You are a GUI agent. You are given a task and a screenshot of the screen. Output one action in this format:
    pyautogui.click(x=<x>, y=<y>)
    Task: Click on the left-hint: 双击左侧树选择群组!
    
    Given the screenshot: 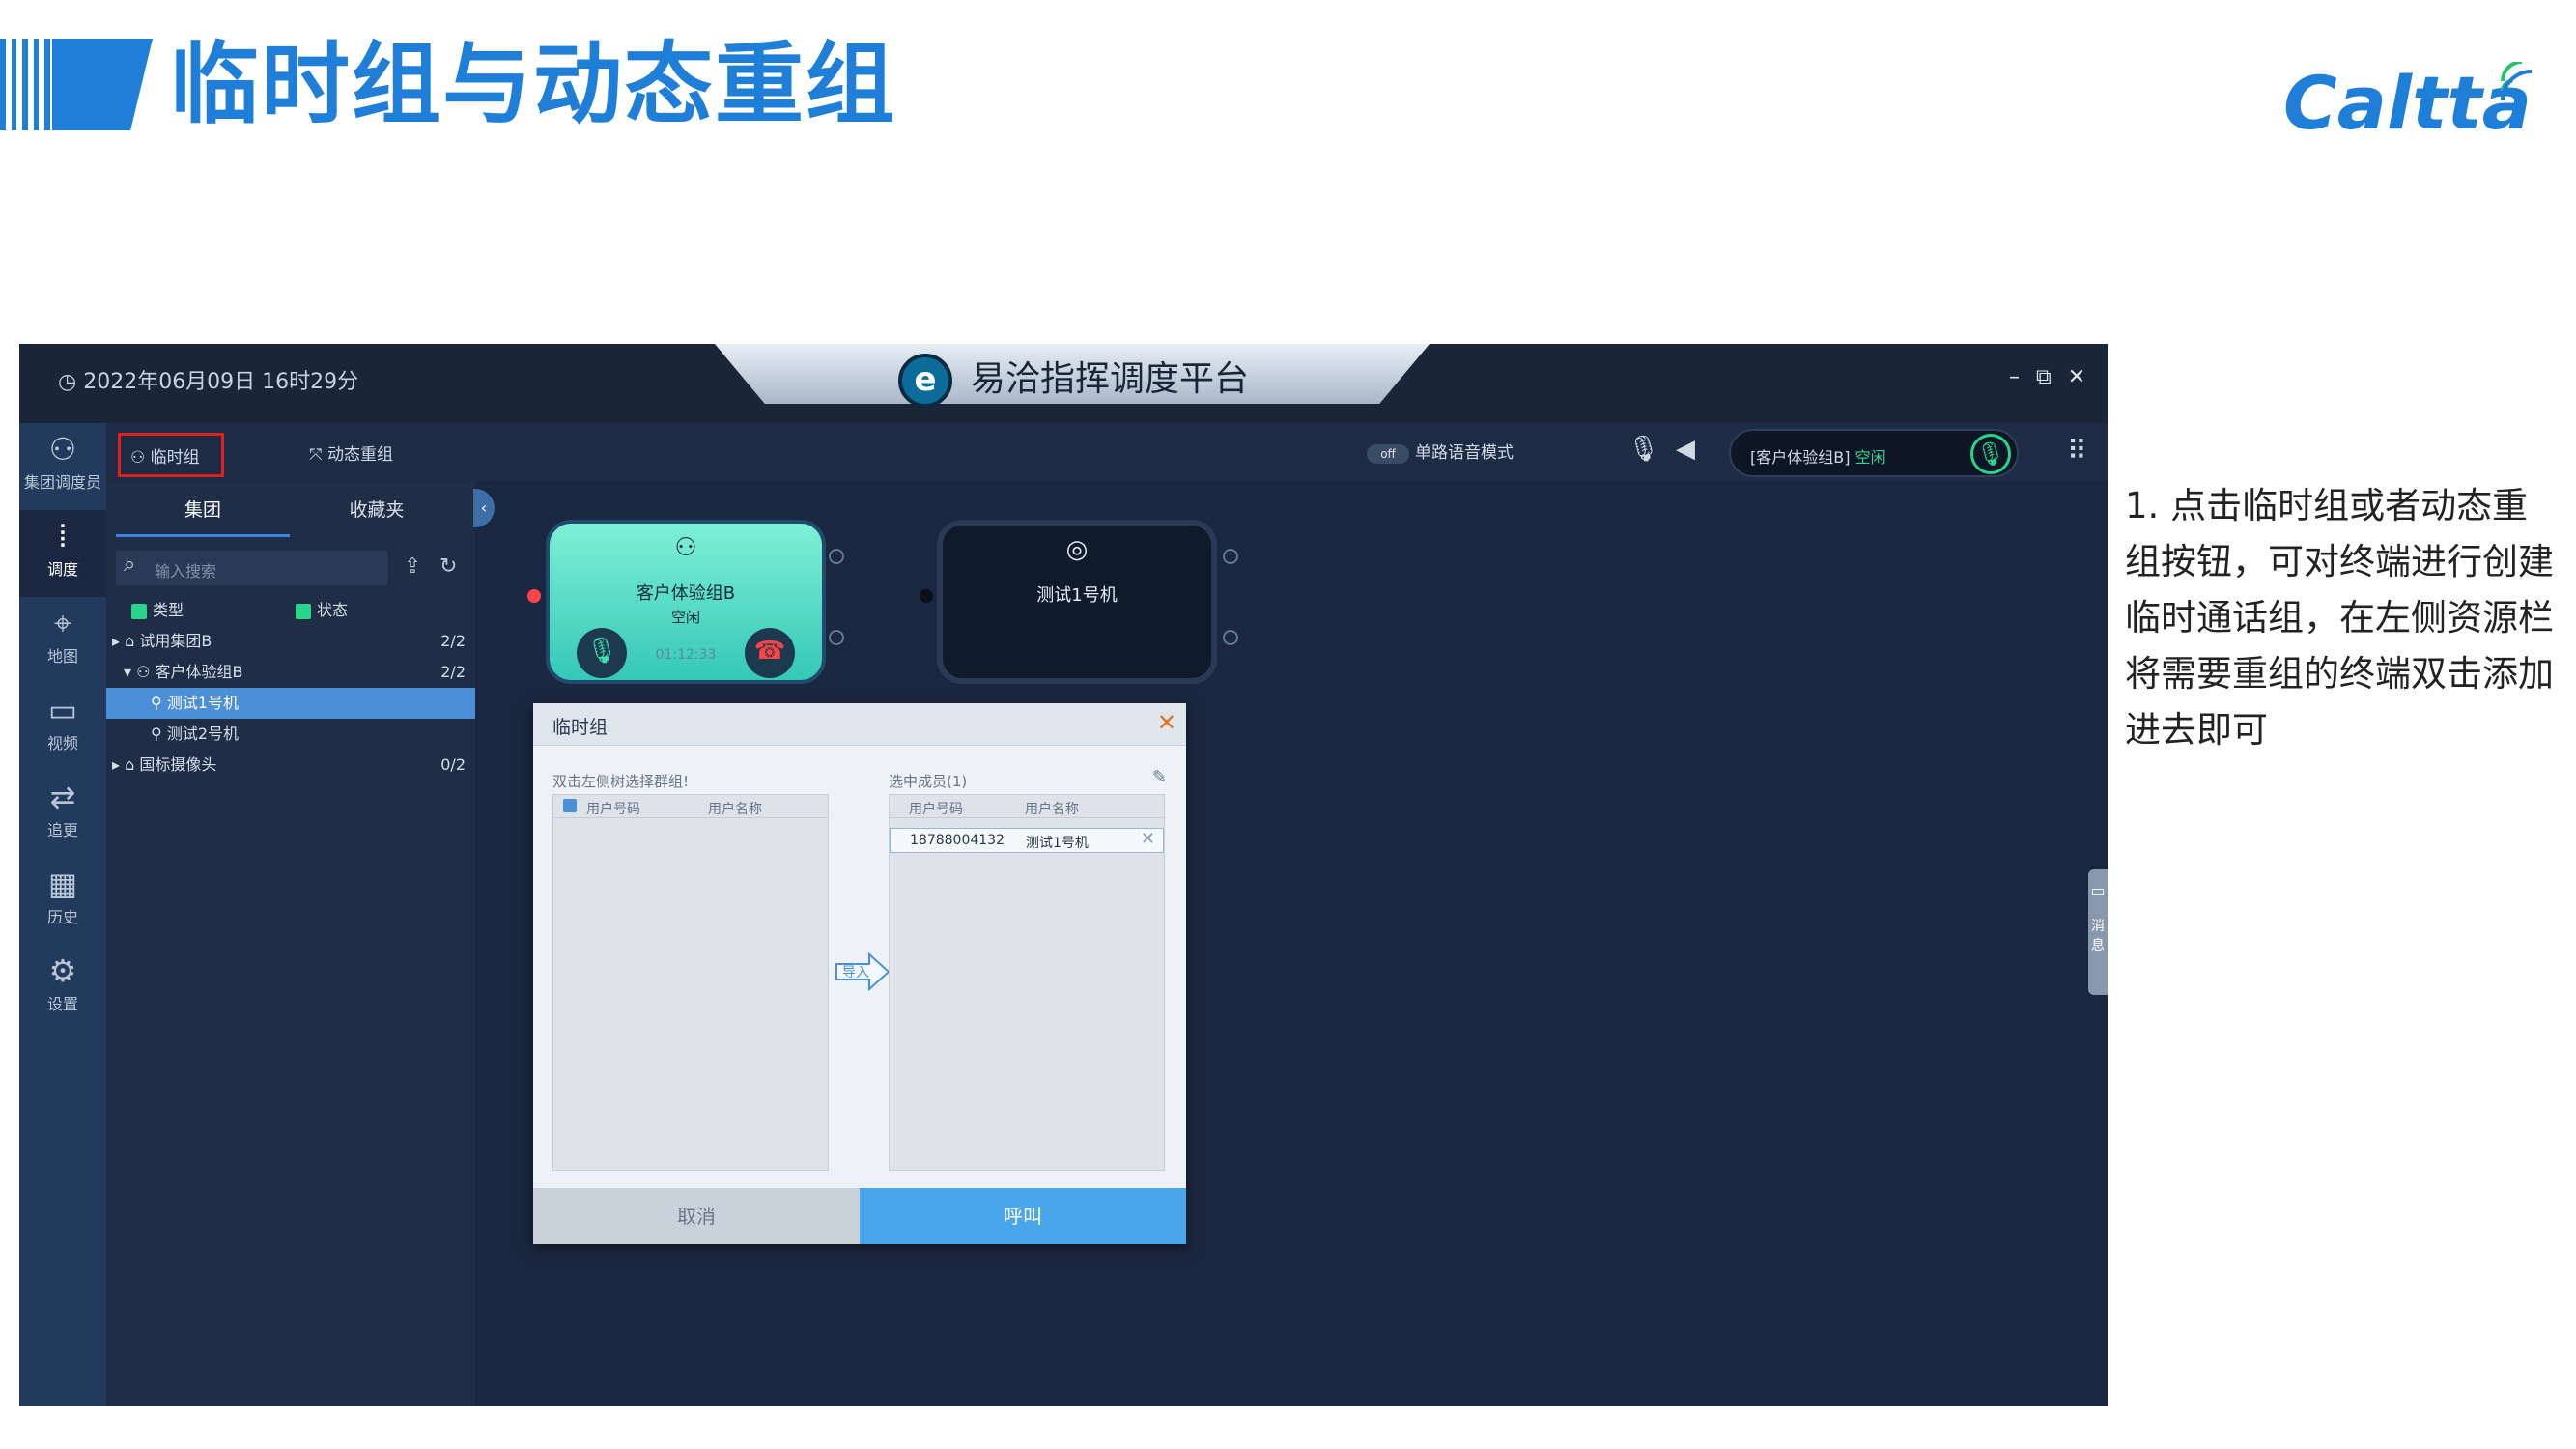 What is the action you would take?
    pyautogui.click(x=621, y=781)
    